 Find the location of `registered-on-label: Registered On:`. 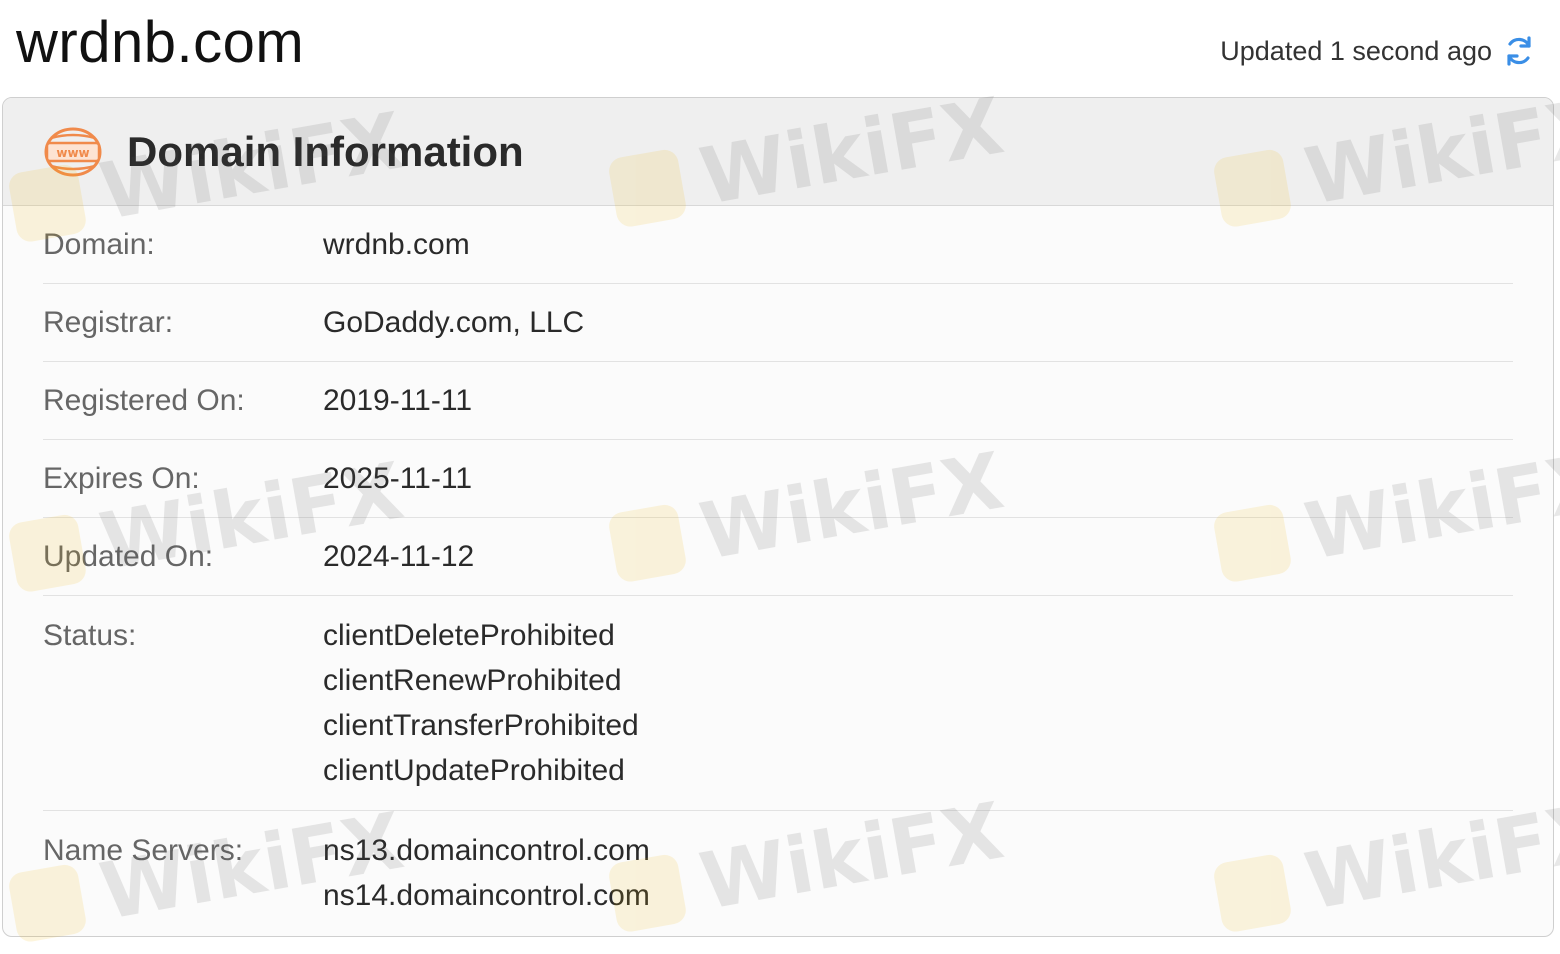

registered-on-label: Registered On: is located at coordinates (144, 400).